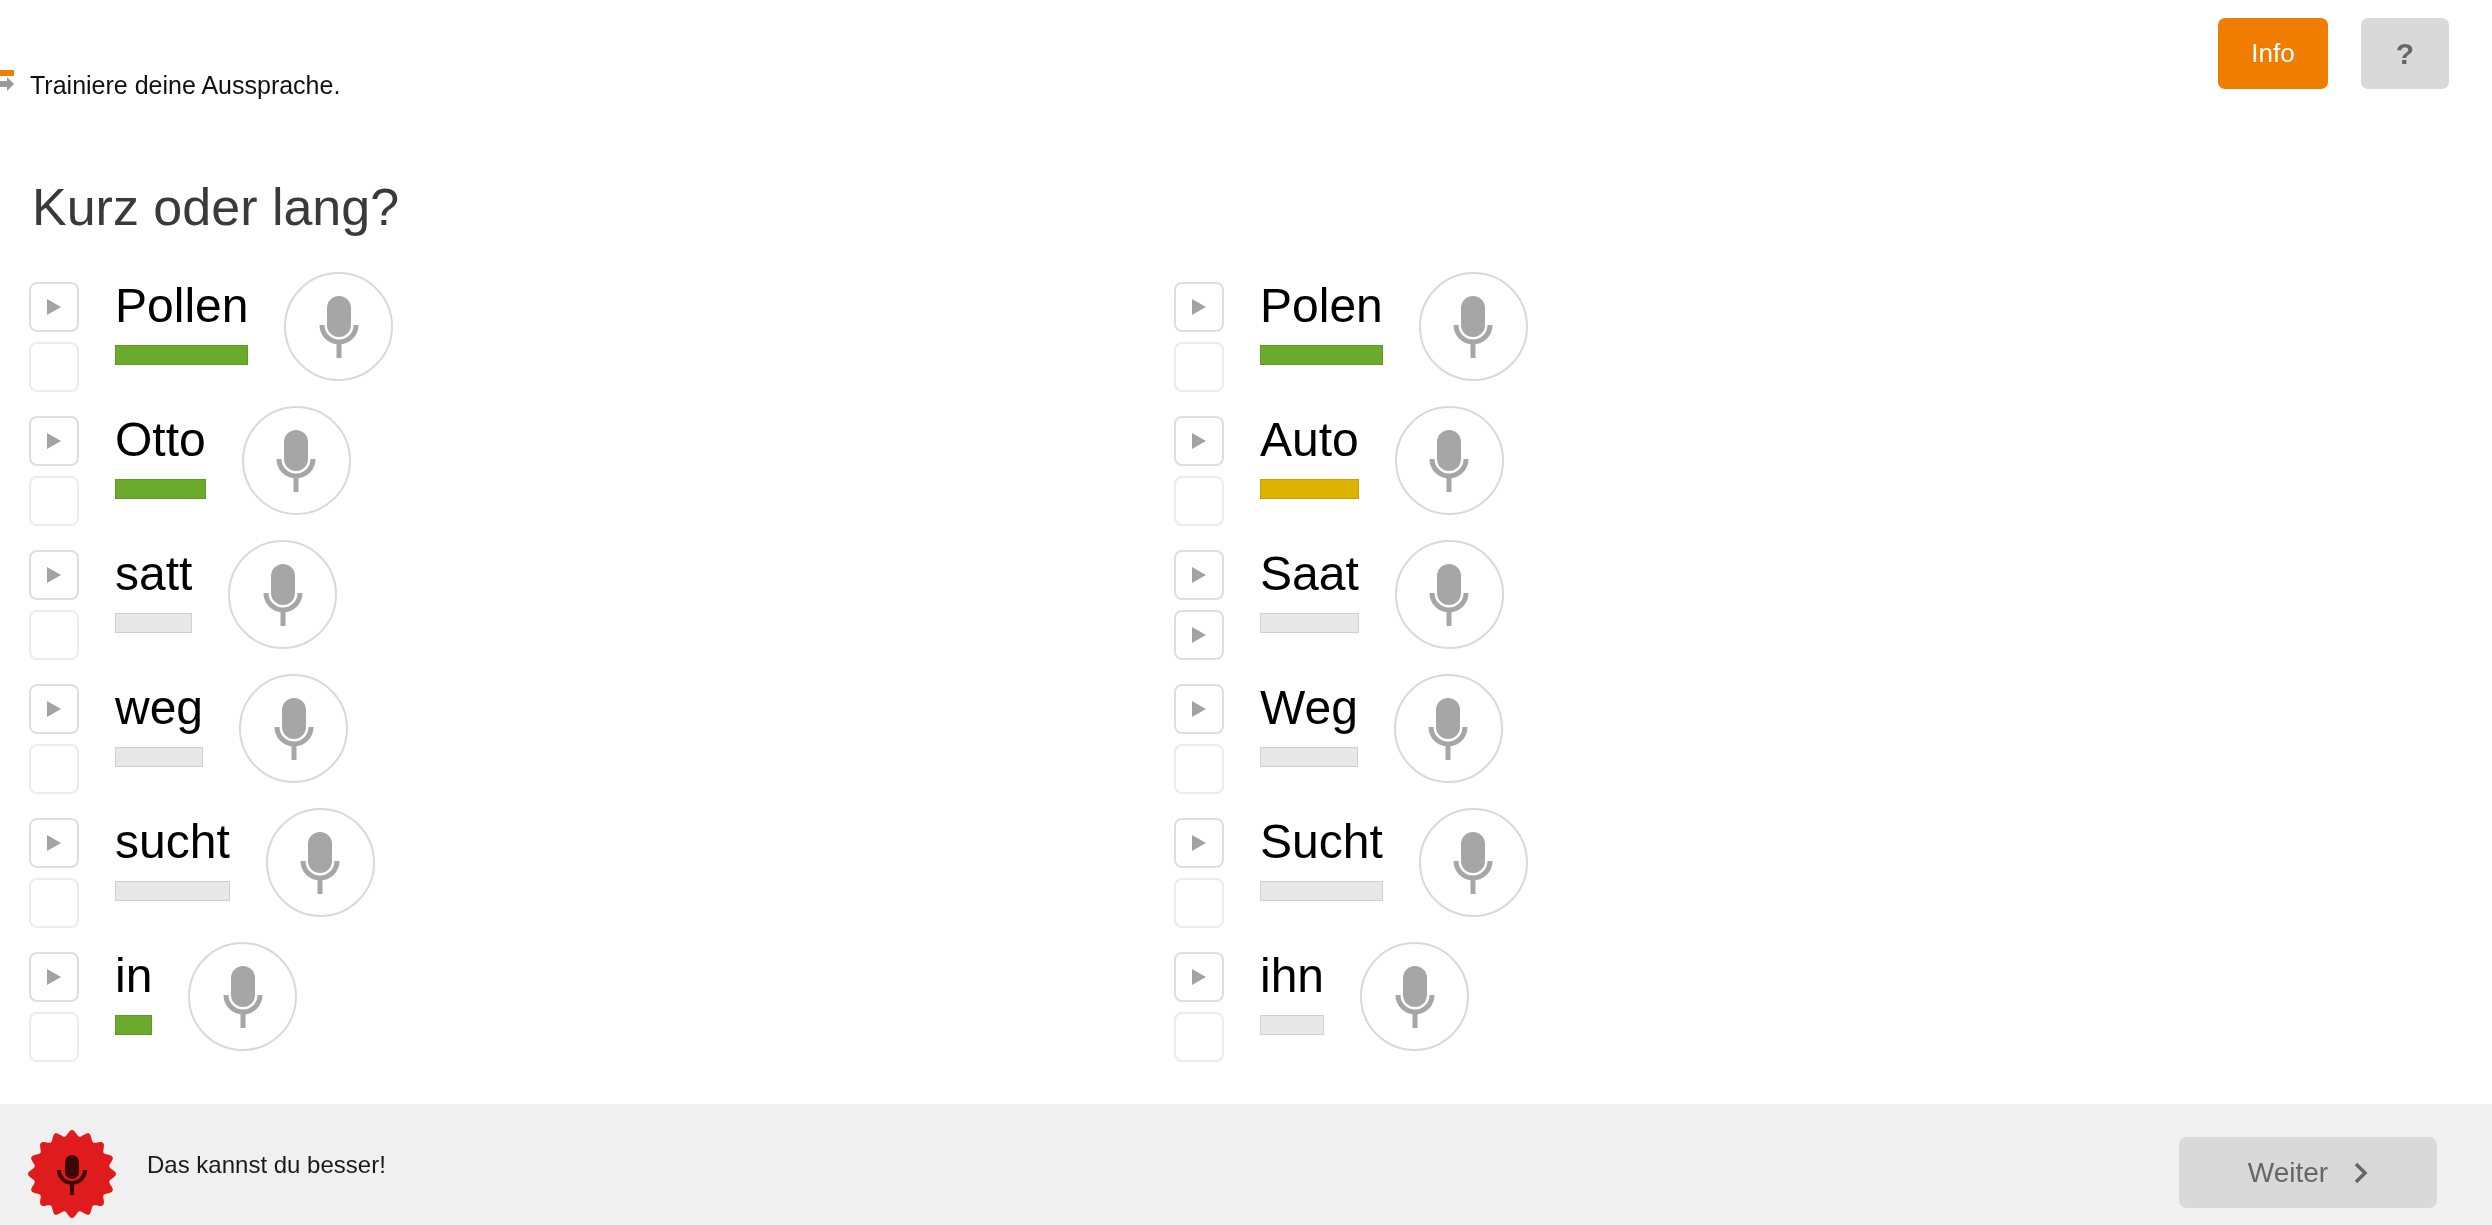  Describe the element at coordinates (2361, 1172) in the screenshot. I see `chevron-right-icon` at that location.